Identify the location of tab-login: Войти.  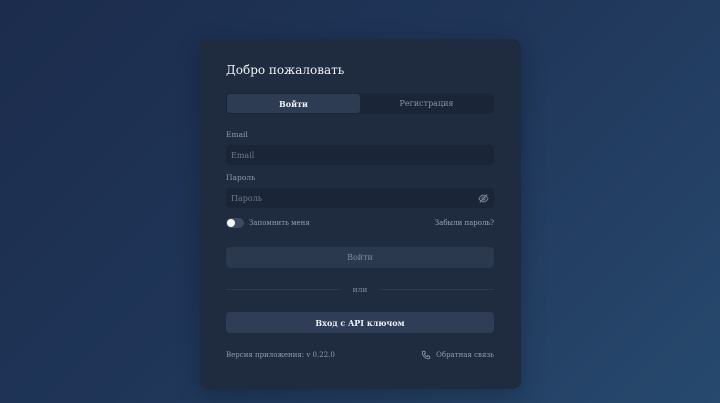
(293, 103).